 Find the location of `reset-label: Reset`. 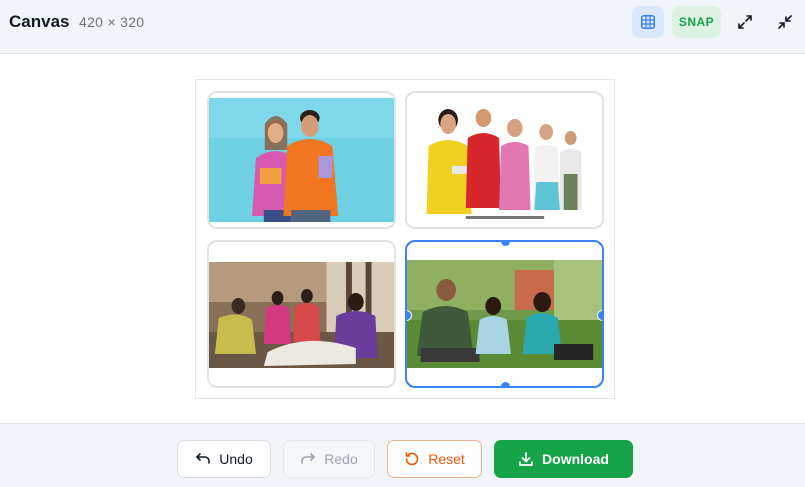

reset-label: Reset is located at coordinates (446, 459).